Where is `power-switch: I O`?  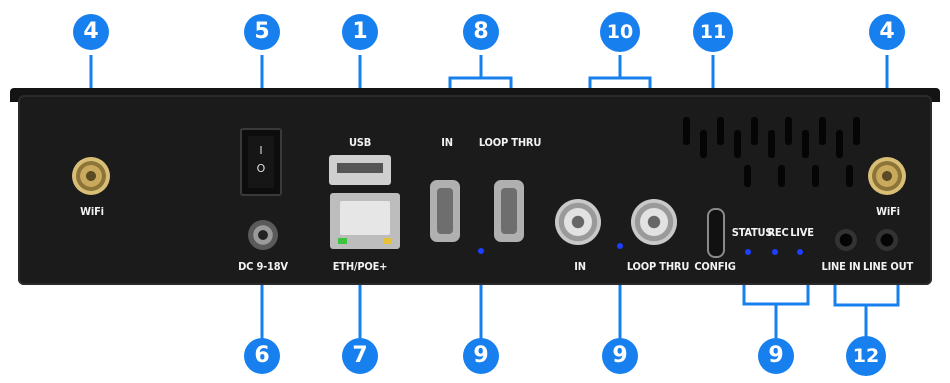 power-switch: I O is located at coordinates (261, 162).